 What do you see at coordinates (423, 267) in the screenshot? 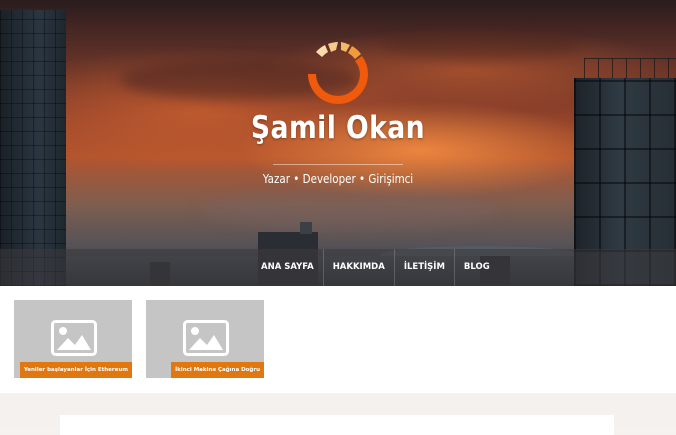
I see `nav-item-contact: İLETİŞİM` at bounding box center [423, 267].